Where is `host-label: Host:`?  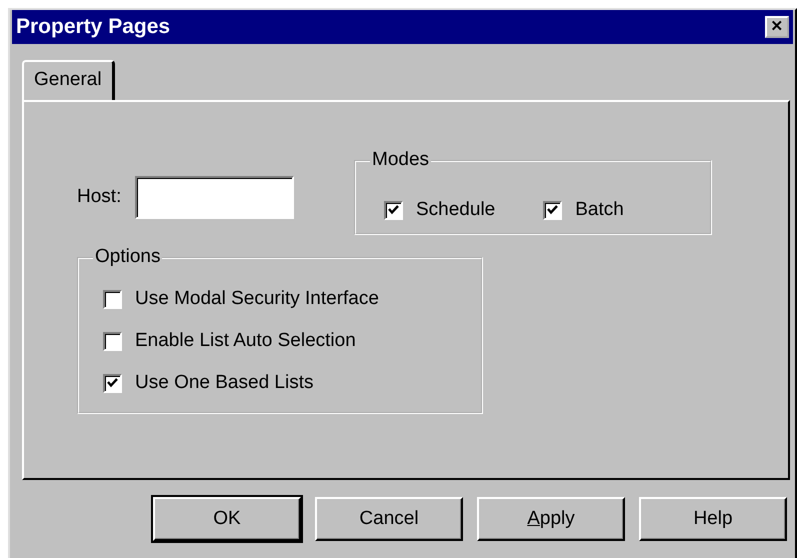 host-label: Host: is located at coordinates (99, 196).